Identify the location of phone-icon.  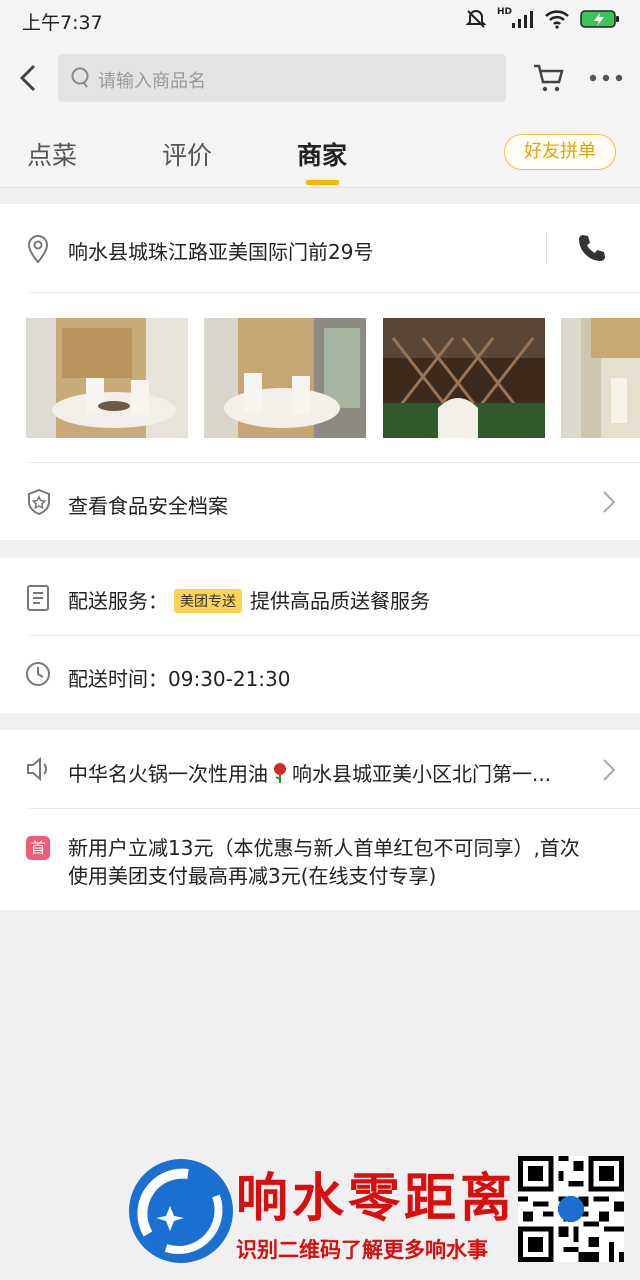
(592, 248).